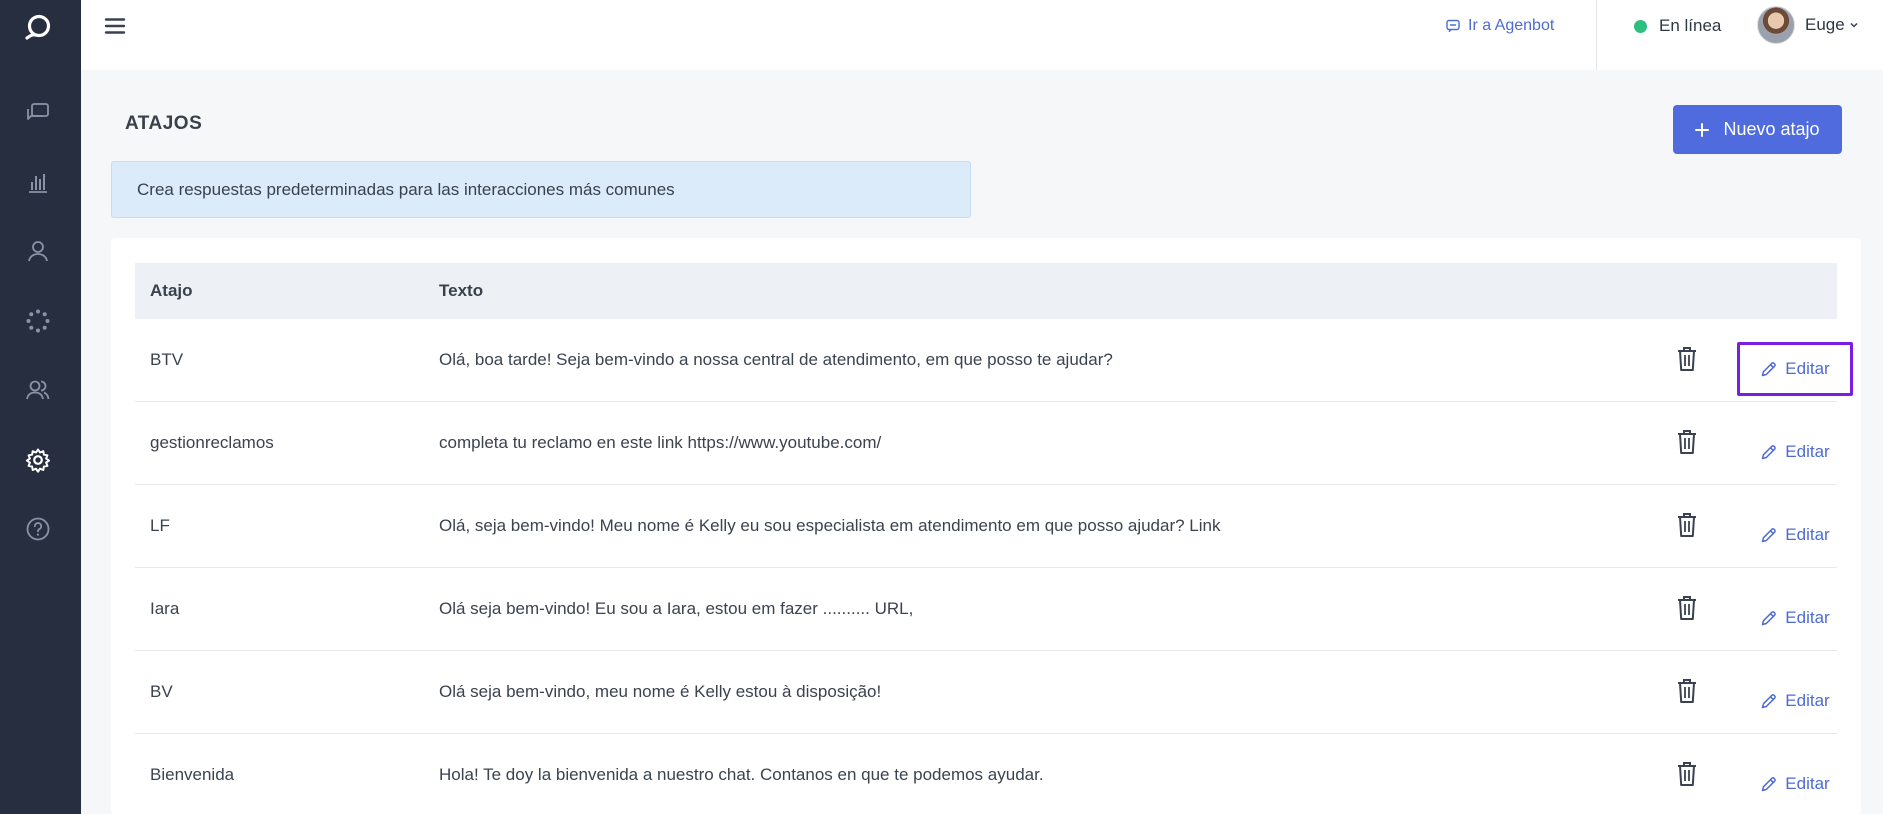 The width and height of the screenshot is (1883, 814). I want to click on topbar-divider, so click(1596, 35).